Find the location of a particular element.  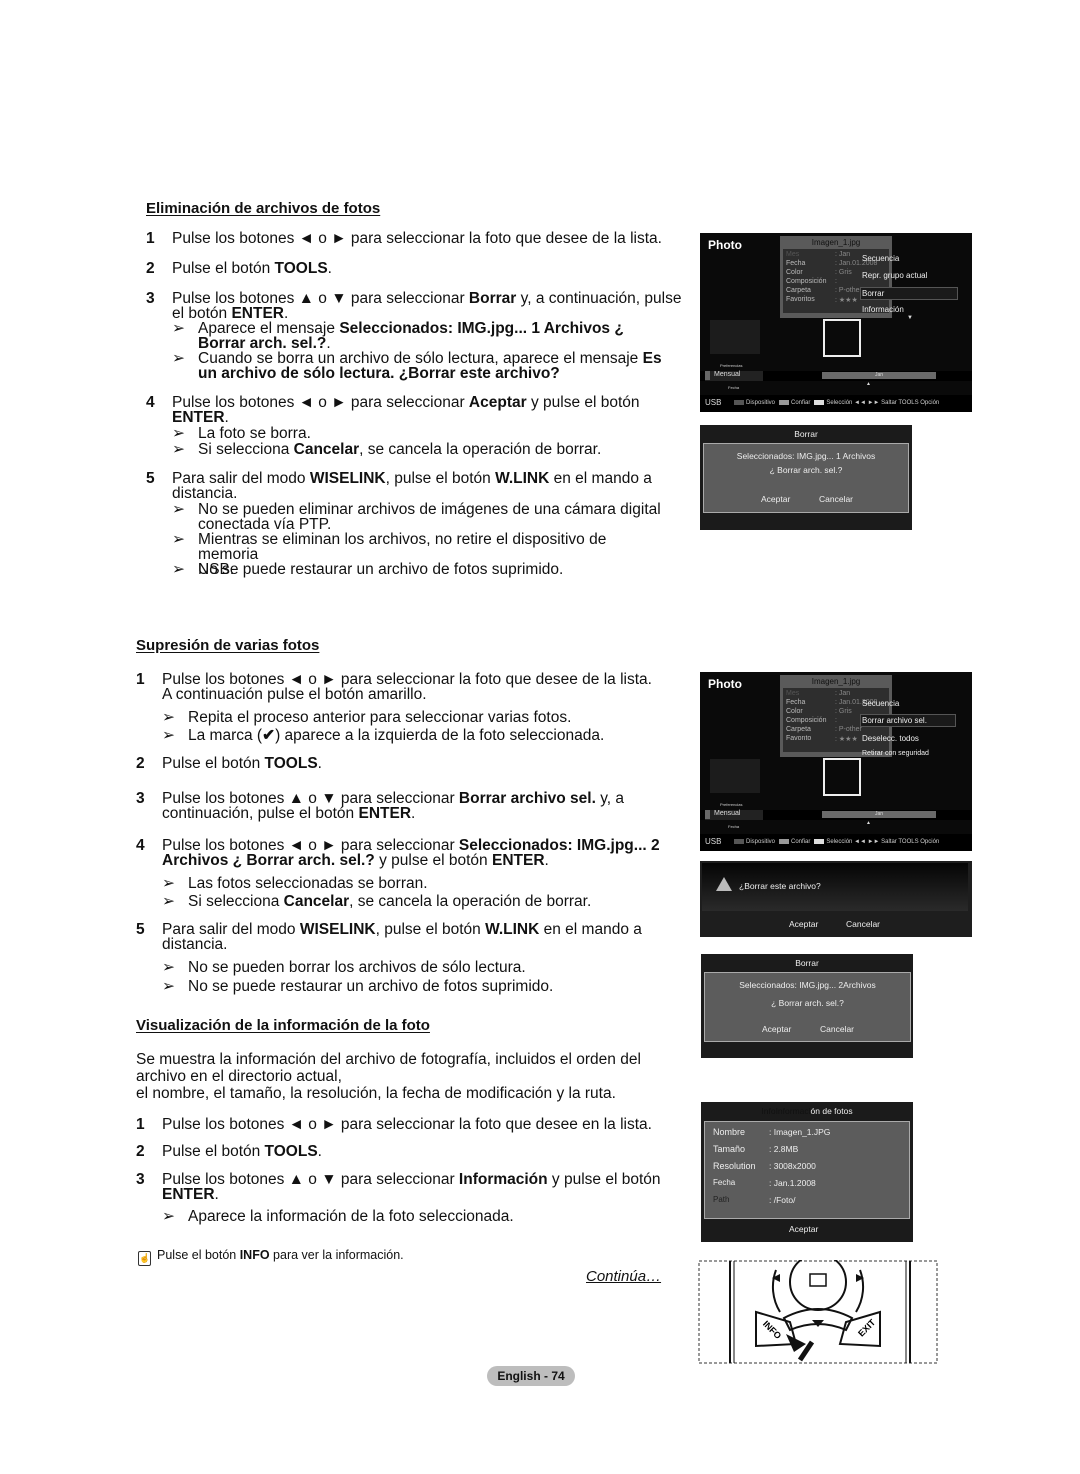

remote-hand-icon: ☝ is located at coordinates (144, 1258).